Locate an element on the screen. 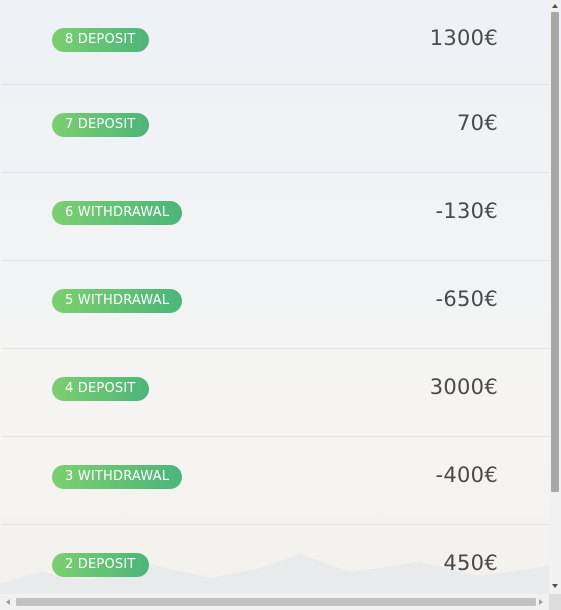 The width and height of the screenshot is (561, 610). transaction-type-badge: 6 WITHDRAWAL is located at coordinates (117, 213).